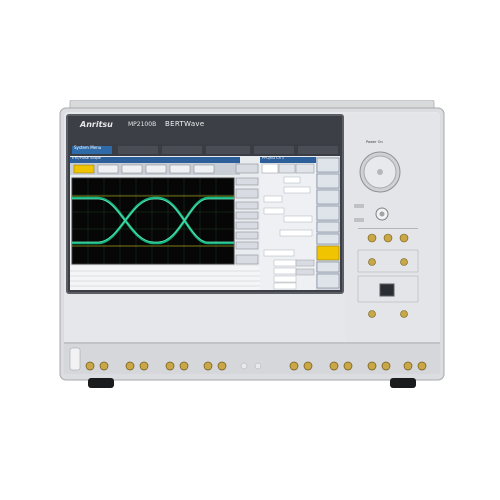  Describe the element at coordinates (387, 290) in the screenshot. I see `optical-port` at that location.